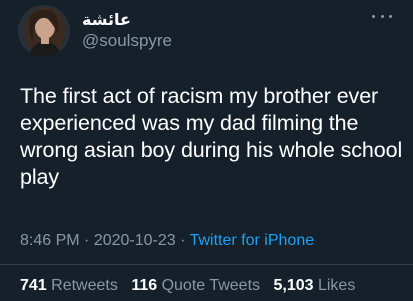 This screenshot has width=413, height=301. I want to click on likes-label: Likes, so click(336, 285).